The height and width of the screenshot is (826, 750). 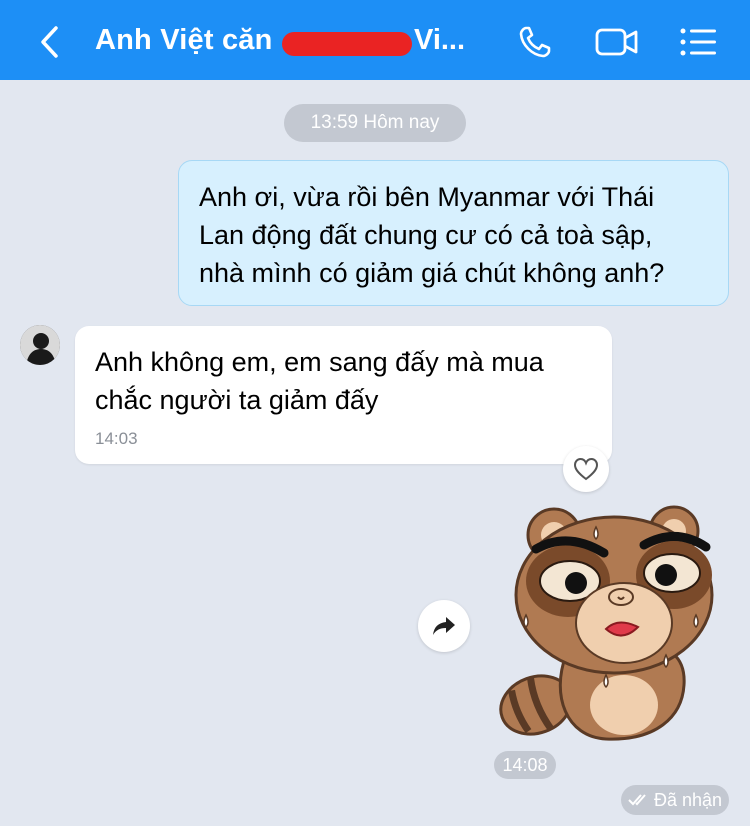 I want to click on avatar, so click(x=40, y=345).